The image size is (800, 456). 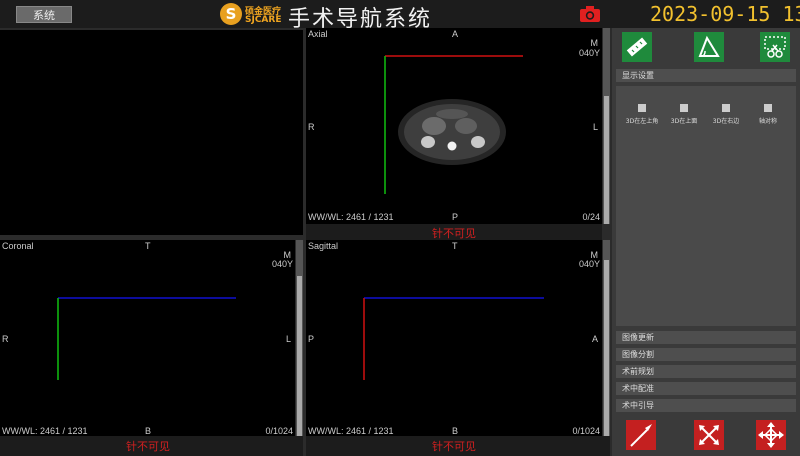 I want to click on sagittal-crosshair, so click(x=453, y=338).